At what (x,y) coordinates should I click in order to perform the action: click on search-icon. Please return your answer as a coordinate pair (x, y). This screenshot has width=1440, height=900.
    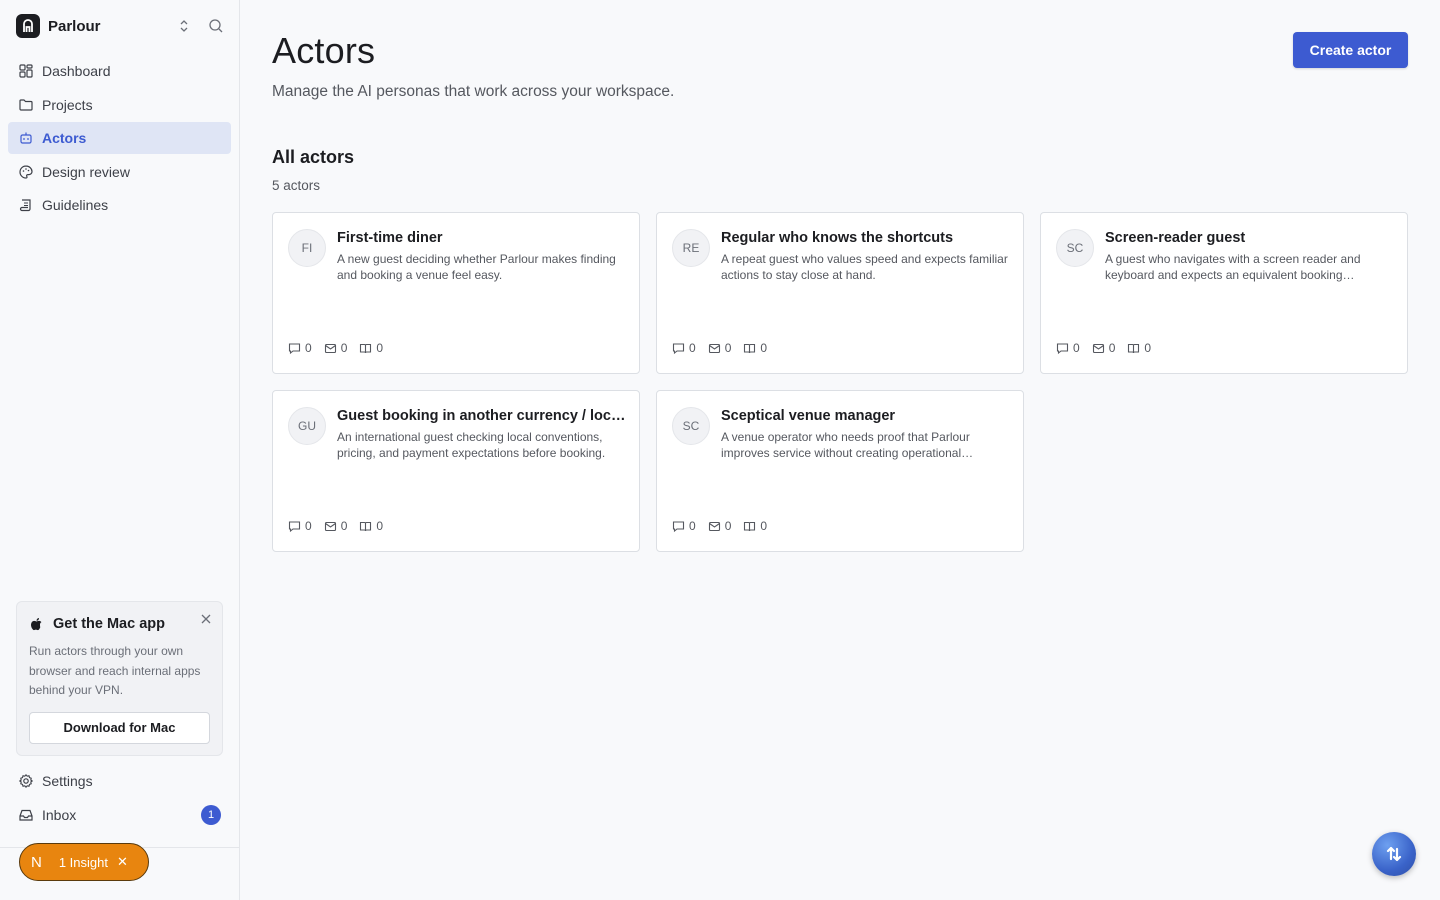
    Looking at the image, I should click on (216, 26).